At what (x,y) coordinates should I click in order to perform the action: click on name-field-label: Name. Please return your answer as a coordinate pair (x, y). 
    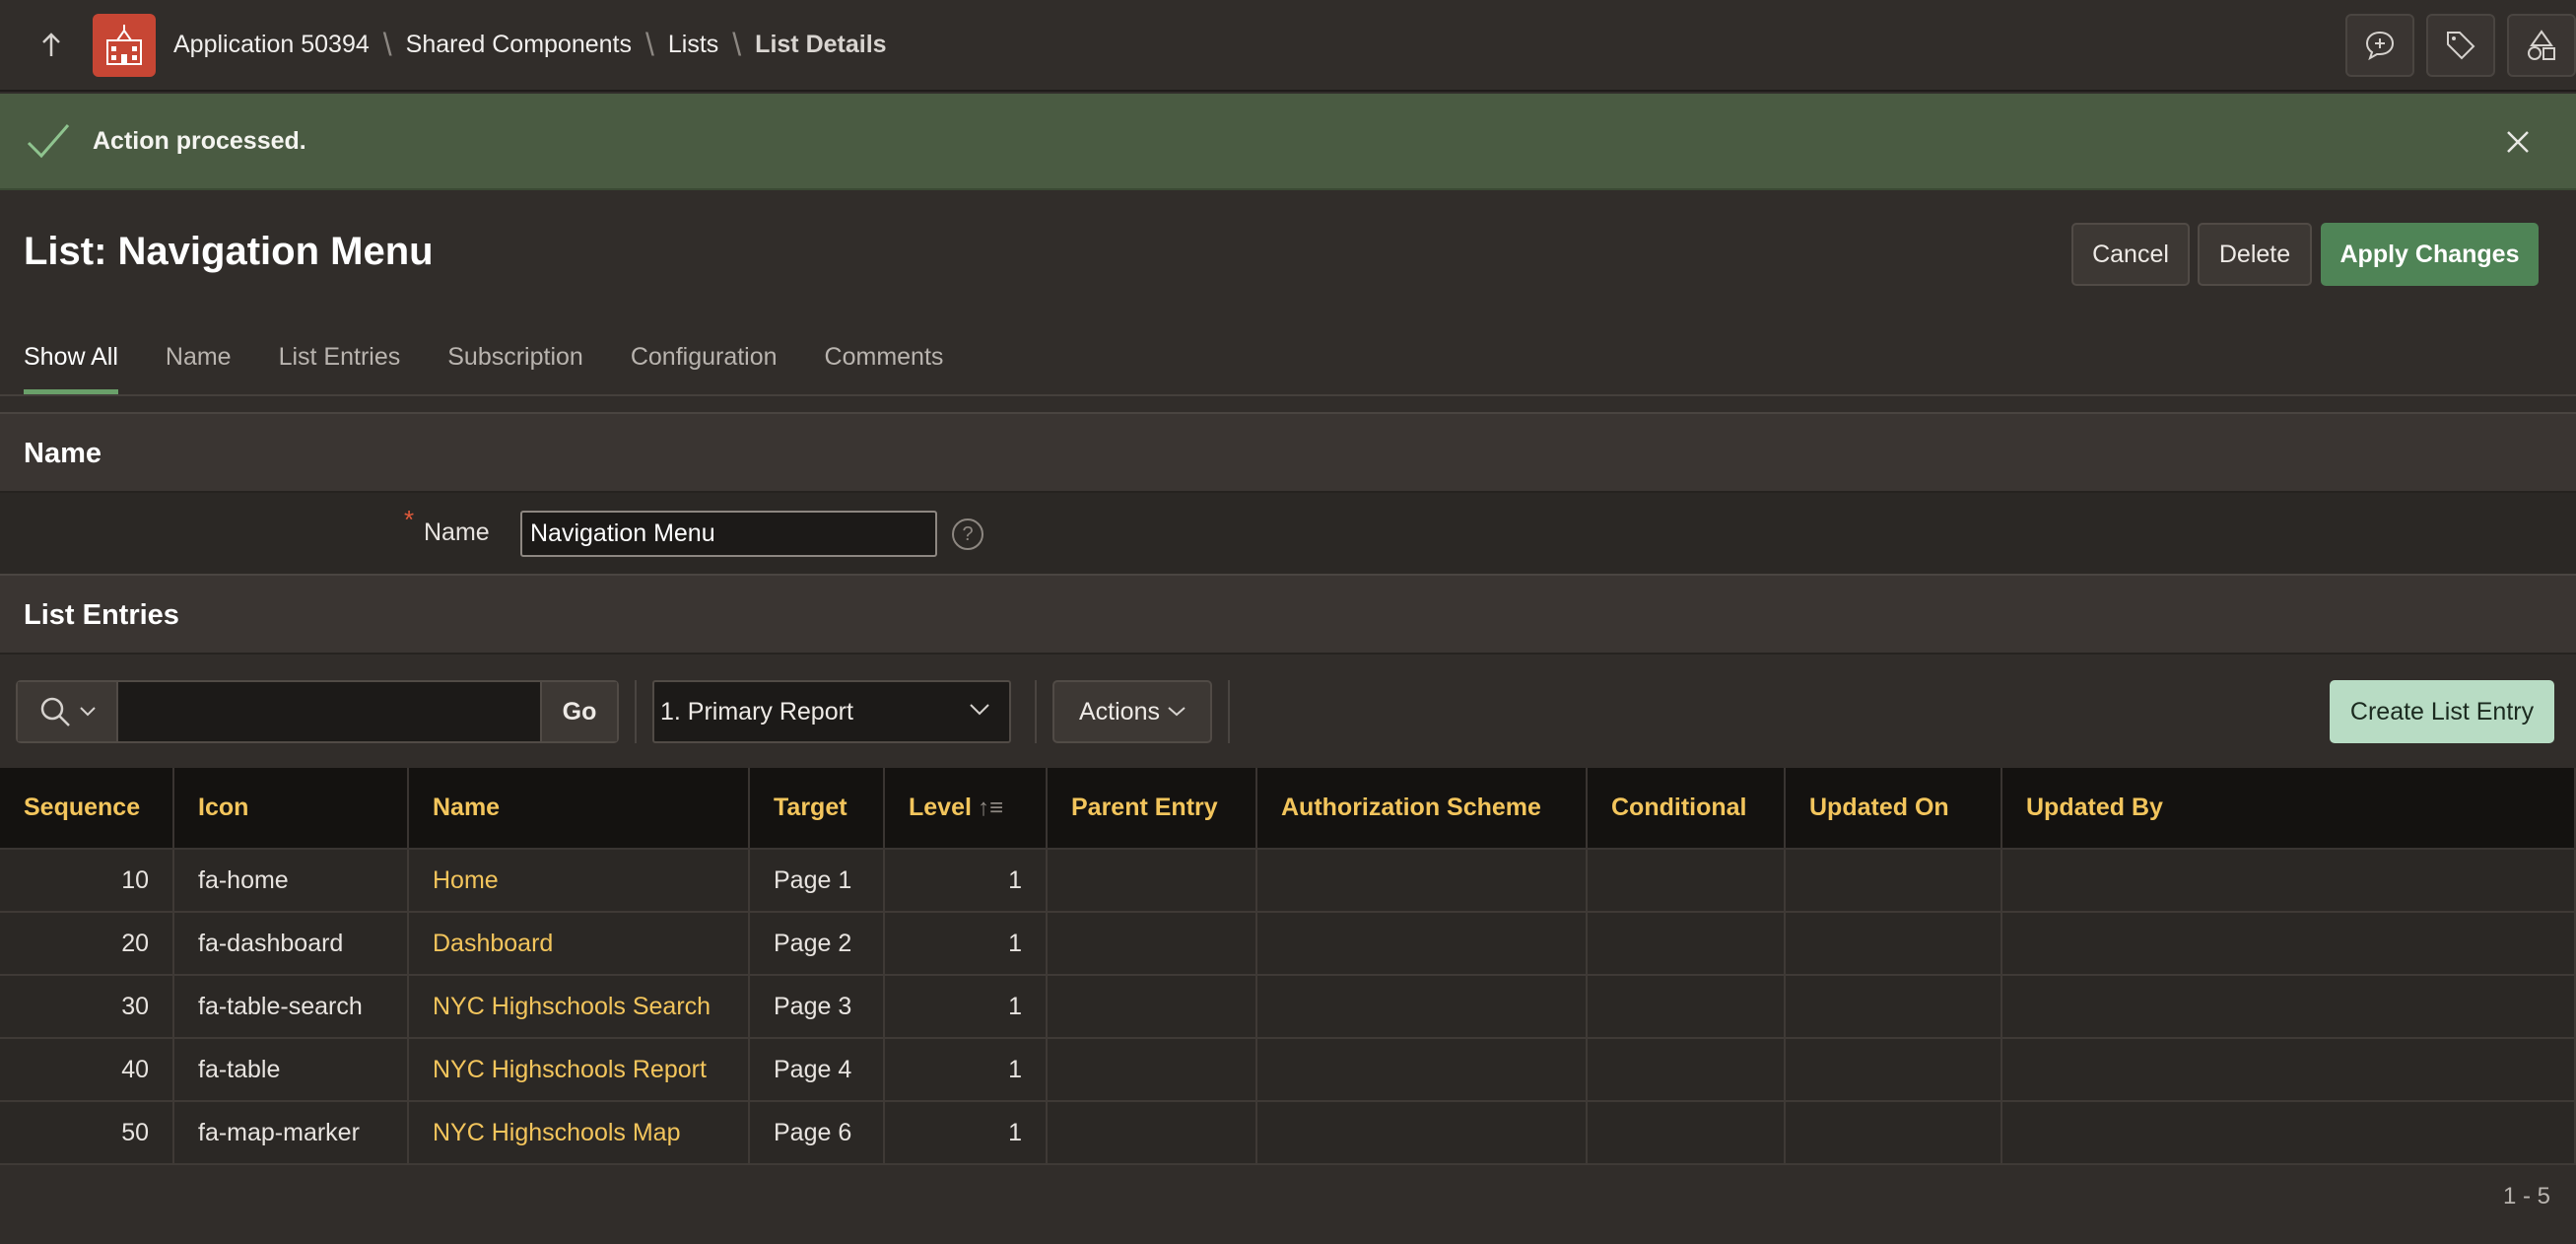
    Looking at the image, I should click on (457, 532).